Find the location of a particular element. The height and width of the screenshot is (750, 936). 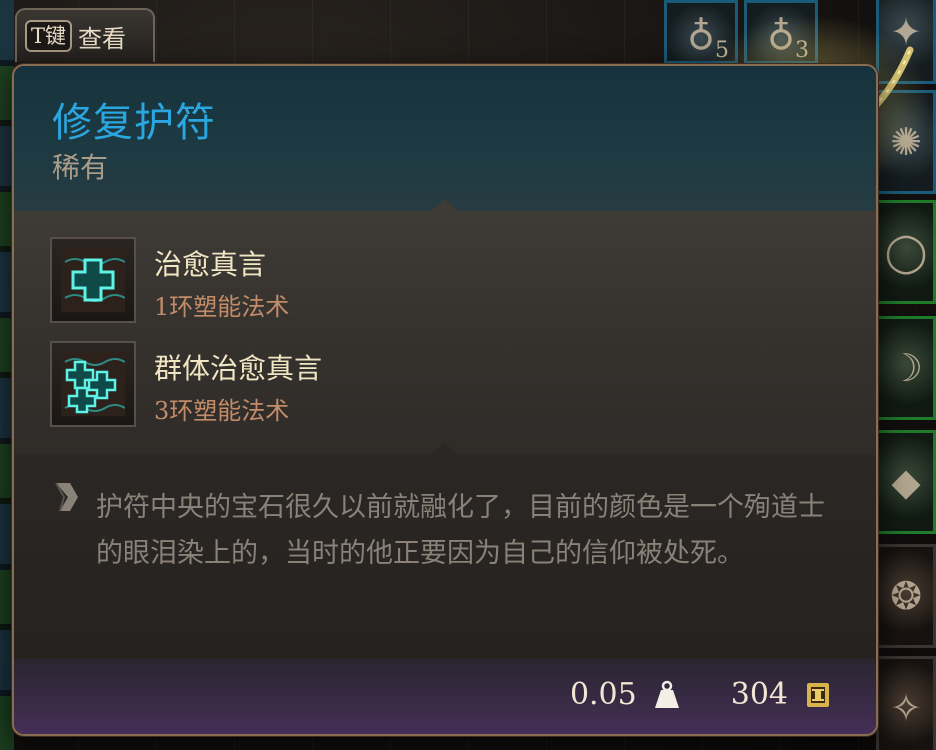

inventory-slot: ✧ is located at coordinates (906, 703).